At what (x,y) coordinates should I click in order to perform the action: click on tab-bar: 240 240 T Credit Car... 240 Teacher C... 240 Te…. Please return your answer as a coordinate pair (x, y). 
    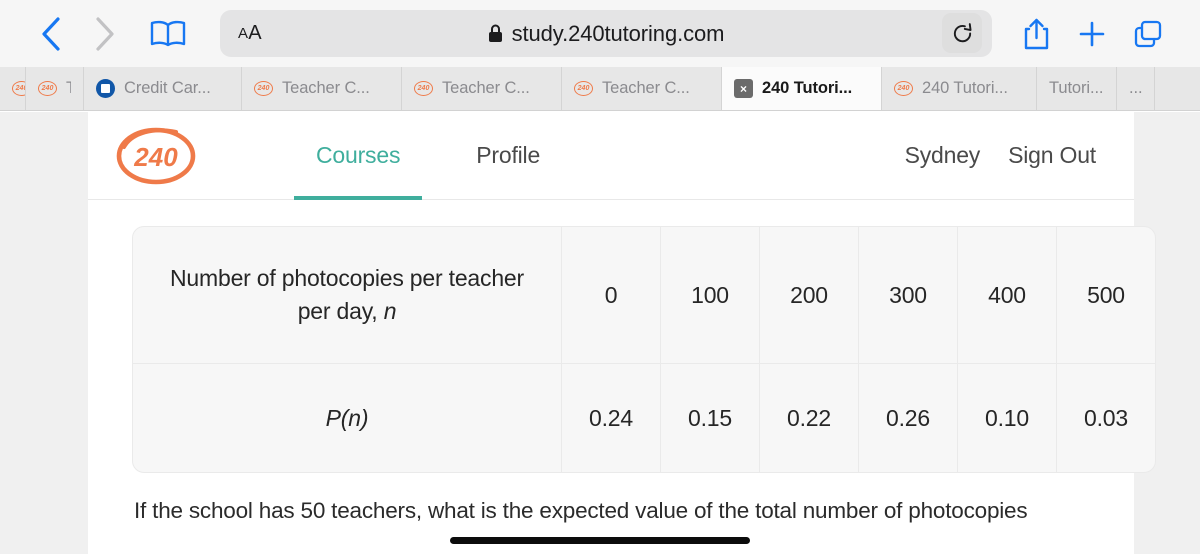
    Looking at the image, I should click on (600, 89).